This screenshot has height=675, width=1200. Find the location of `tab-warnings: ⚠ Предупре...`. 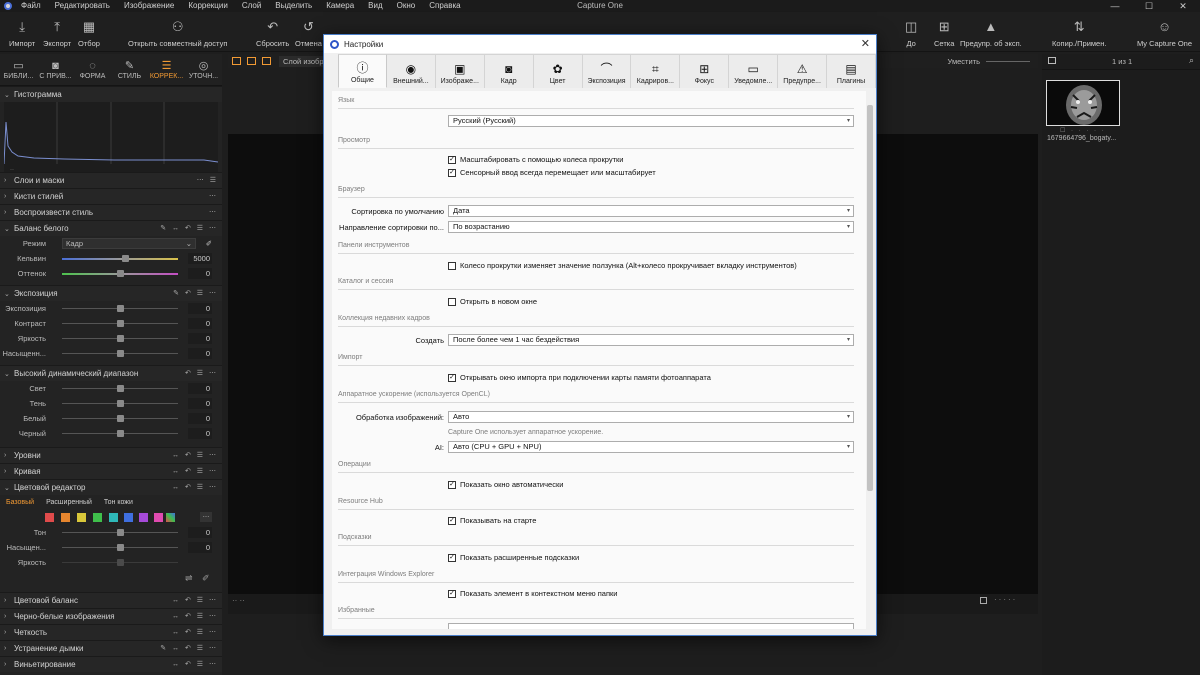

tab-warnings: ⚠ Предупре... is located at coordinates (803, 71).